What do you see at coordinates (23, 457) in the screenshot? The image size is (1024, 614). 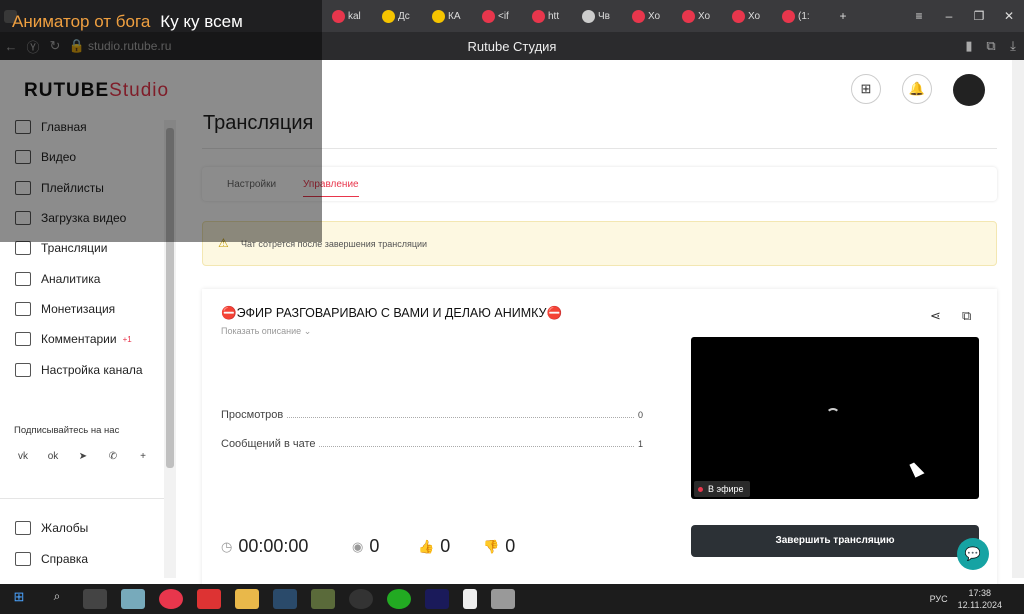 I see `vk-icon: vk` at bounding box center [23, 457].